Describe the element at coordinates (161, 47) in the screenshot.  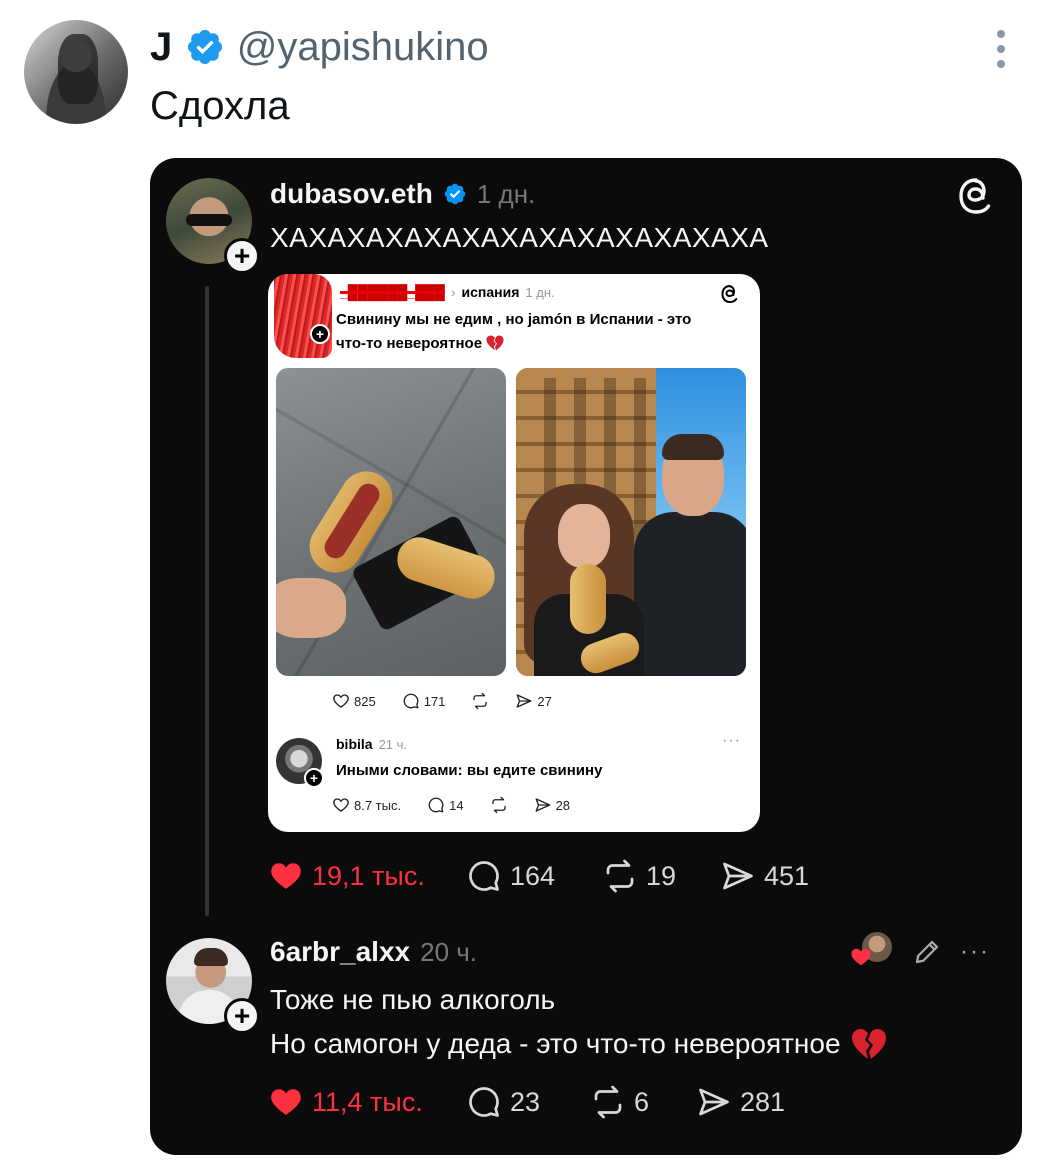
I see `tweet-display-name: J` at that location.